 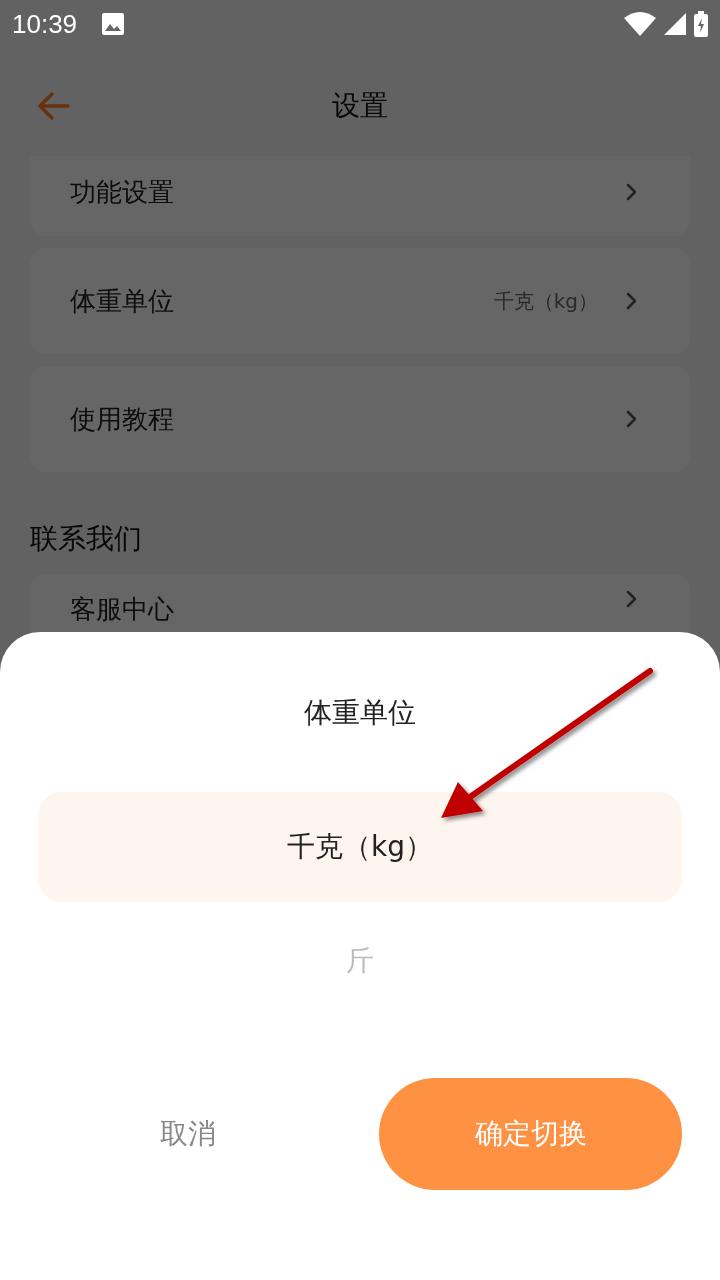 What do you see at coordinates (360, 196) in the screenshot?
I see `settings-row: 功能设置` at bounding box center [360, 196].